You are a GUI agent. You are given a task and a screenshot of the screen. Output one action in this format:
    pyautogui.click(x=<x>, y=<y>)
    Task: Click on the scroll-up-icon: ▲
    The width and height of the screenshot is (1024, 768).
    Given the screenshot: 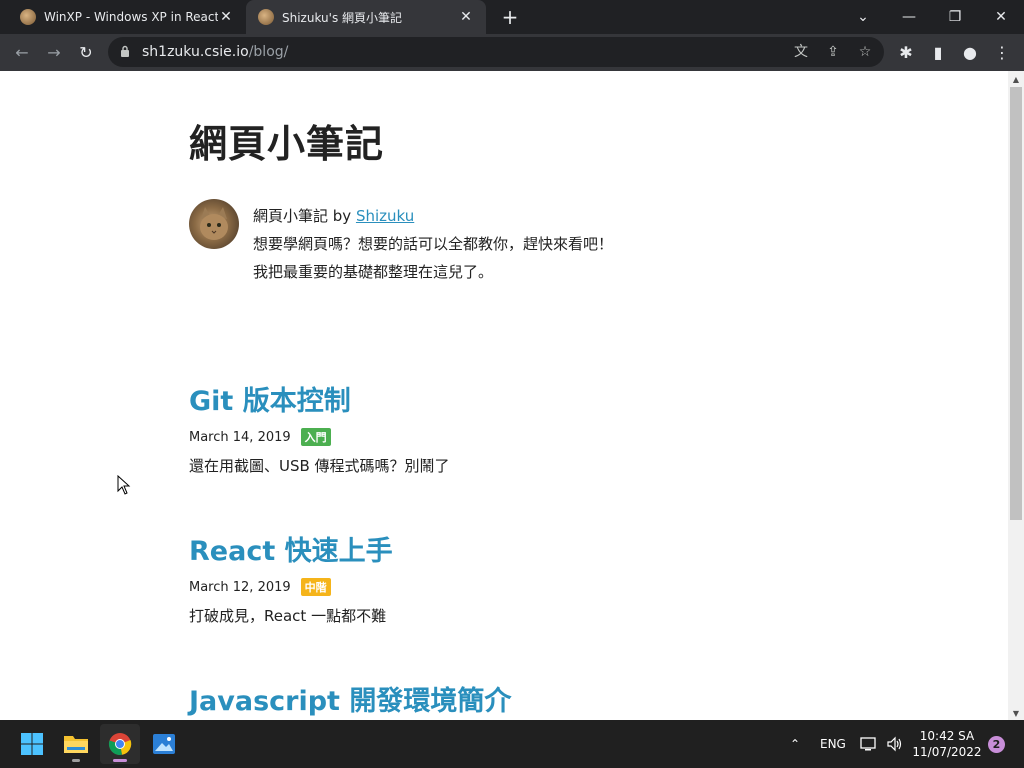 What is the action you would take?
    pyautogui.click(x=1016, y=79)
    